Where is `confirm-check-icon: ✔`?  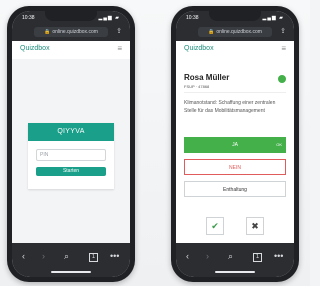
confirm-check-icon: ✔ is located at coordinates (215, 226).